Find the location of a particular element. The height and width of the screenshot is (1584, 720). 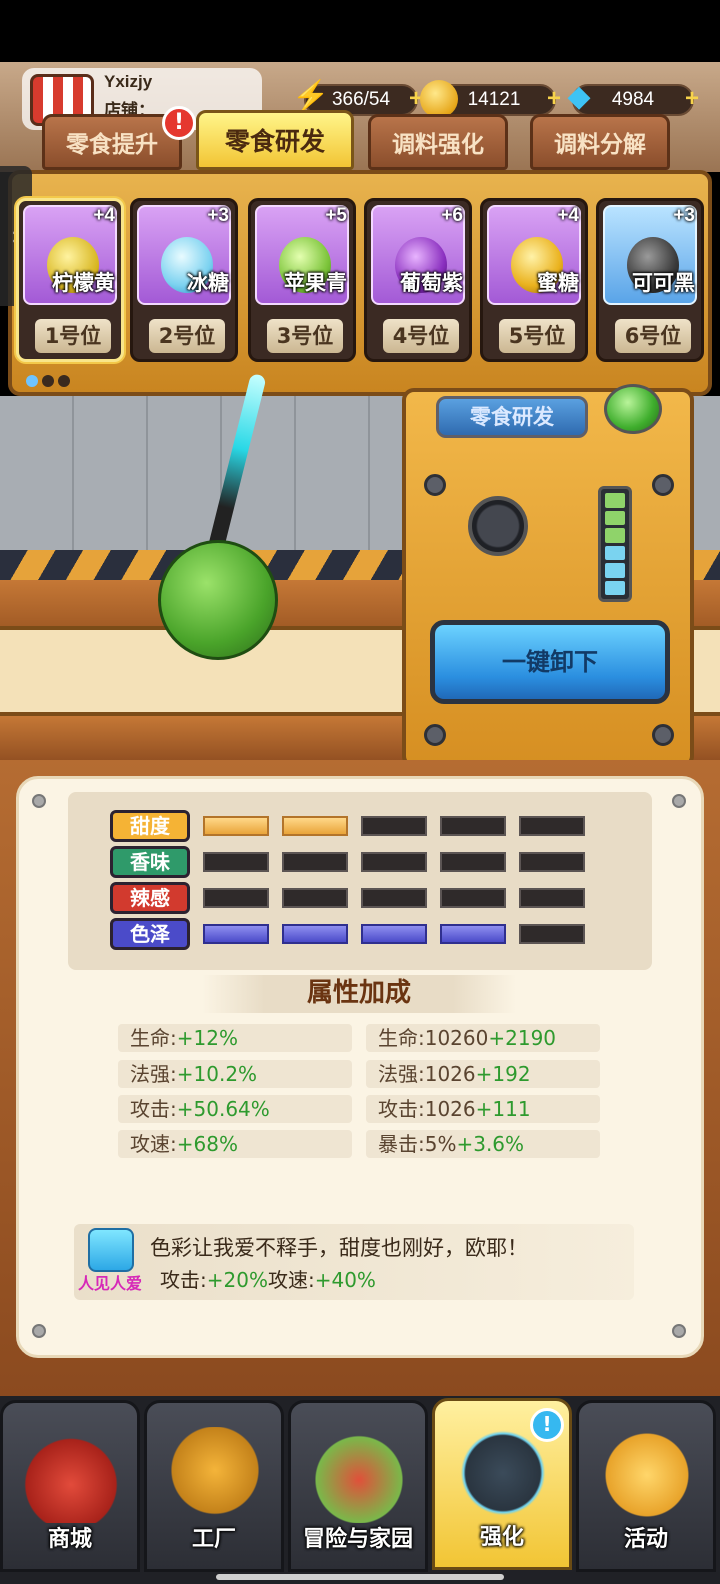

attribute-label: 辣感 is located at coordinates (150, 898).